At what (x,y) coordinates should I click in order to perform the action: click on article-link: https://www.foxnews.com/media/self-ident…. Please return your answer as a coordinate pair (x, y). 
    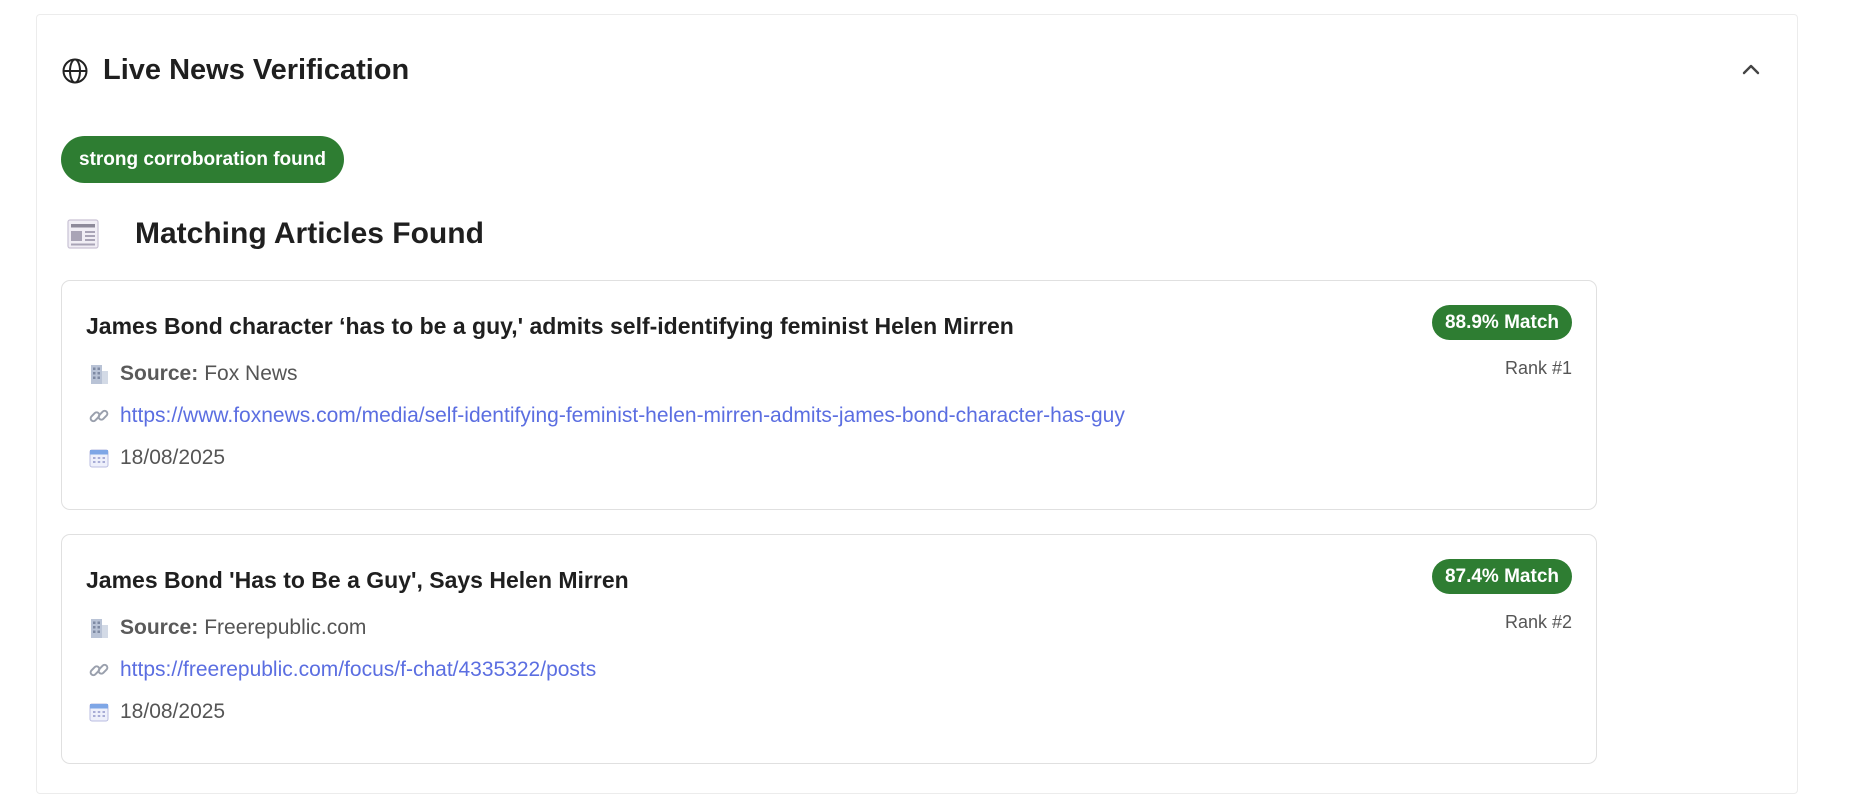
    Looking at the image, I should click on (622, 416).